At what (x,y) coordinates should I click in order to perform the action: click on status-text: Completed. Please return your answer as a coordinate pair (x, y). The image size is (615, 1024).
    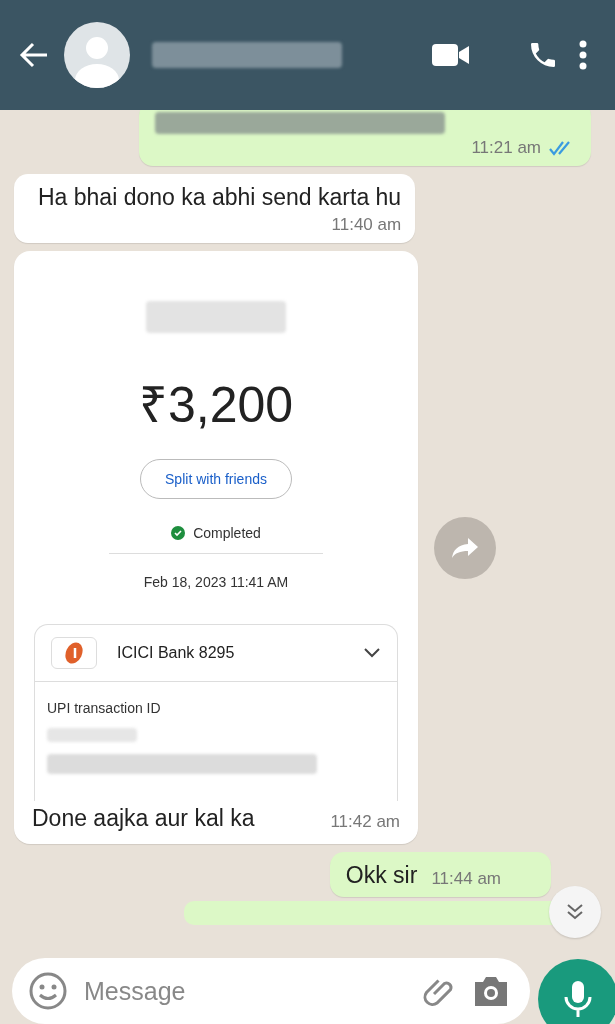
    Looking at the image, I should click on (227, 533).